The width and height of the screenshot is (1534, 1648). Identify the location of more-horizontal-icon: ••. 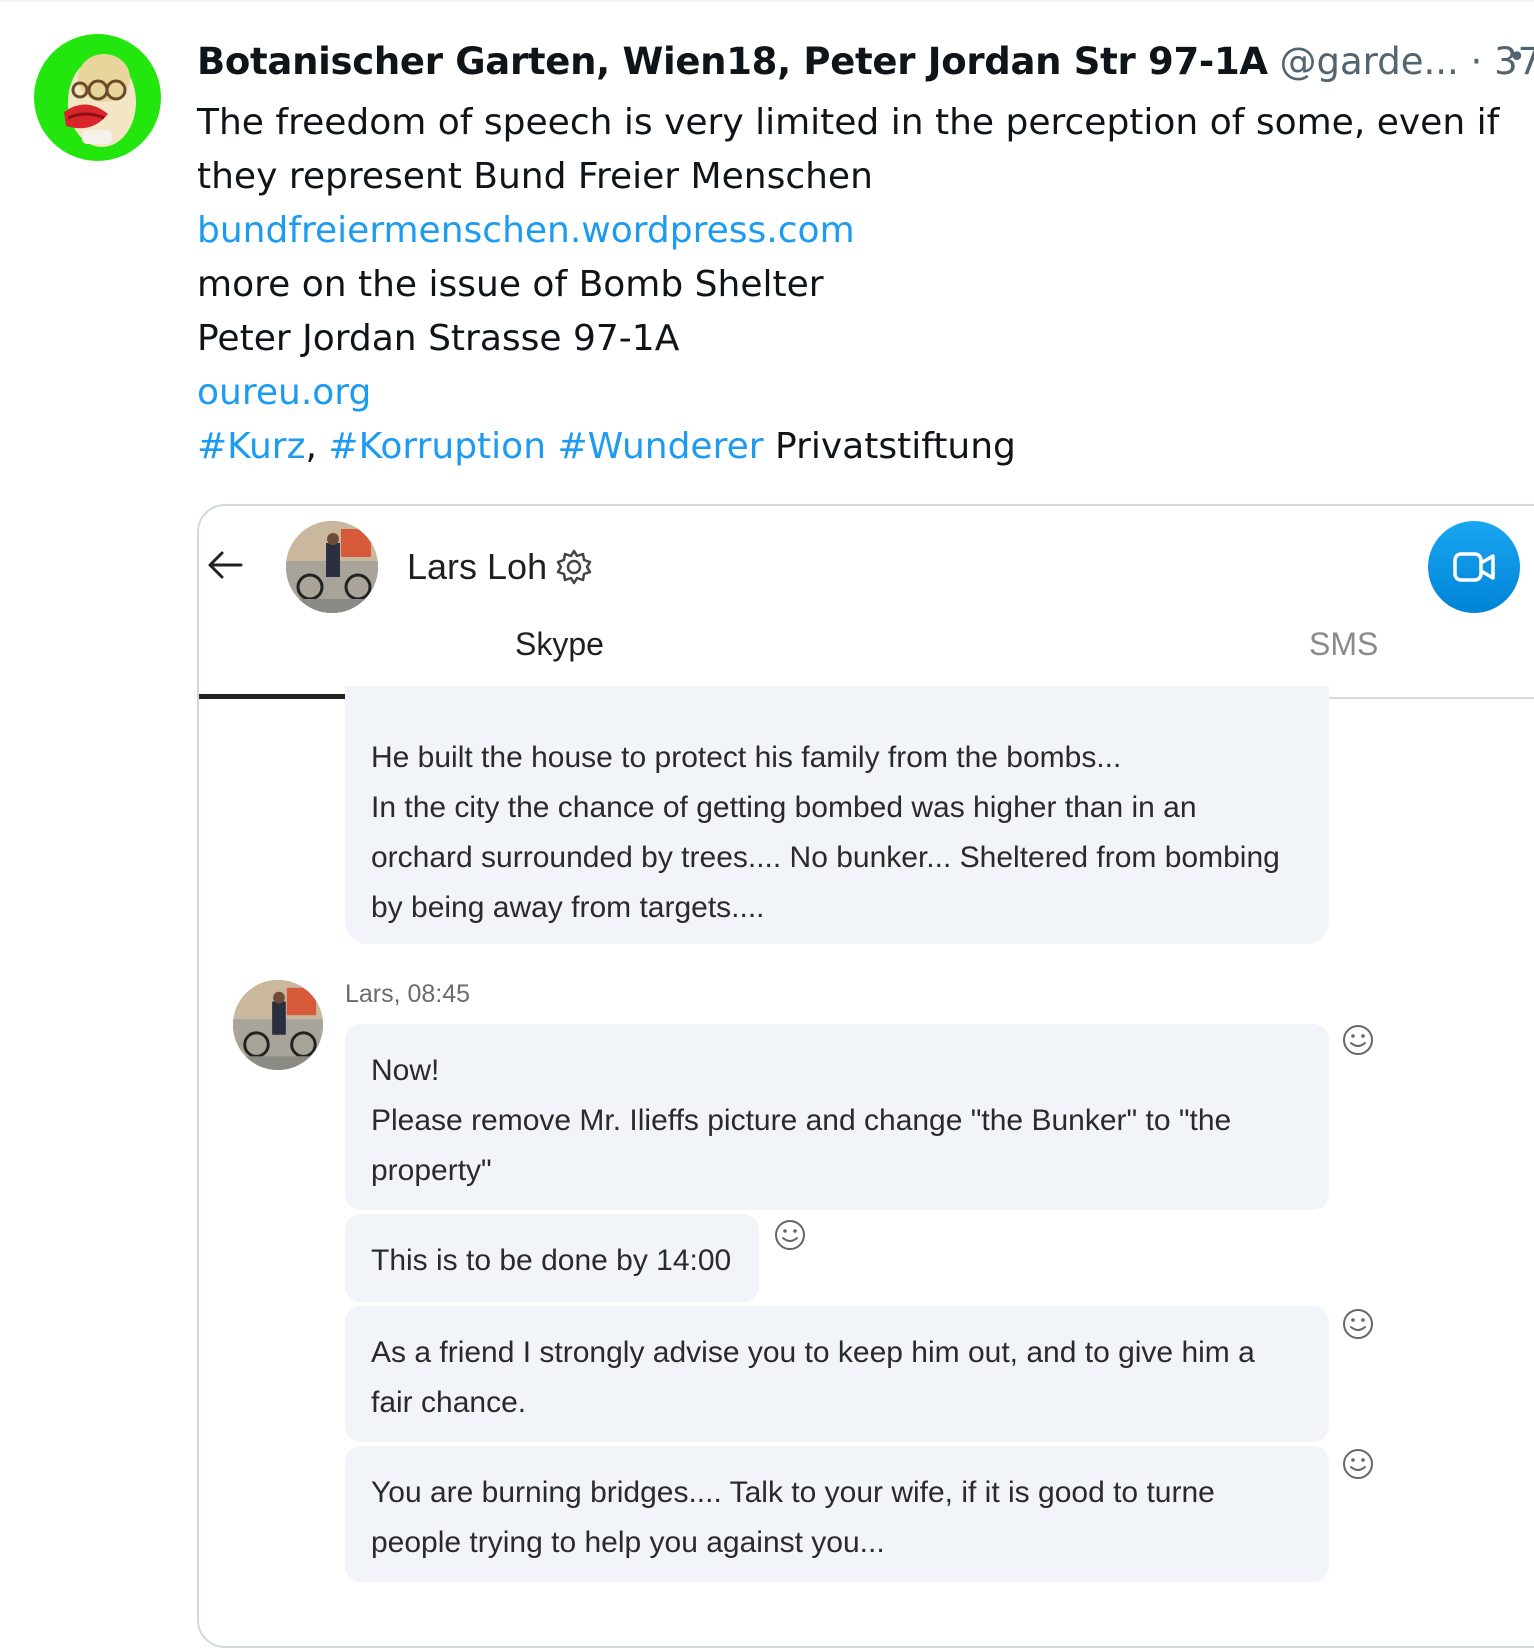
(1521, 57).